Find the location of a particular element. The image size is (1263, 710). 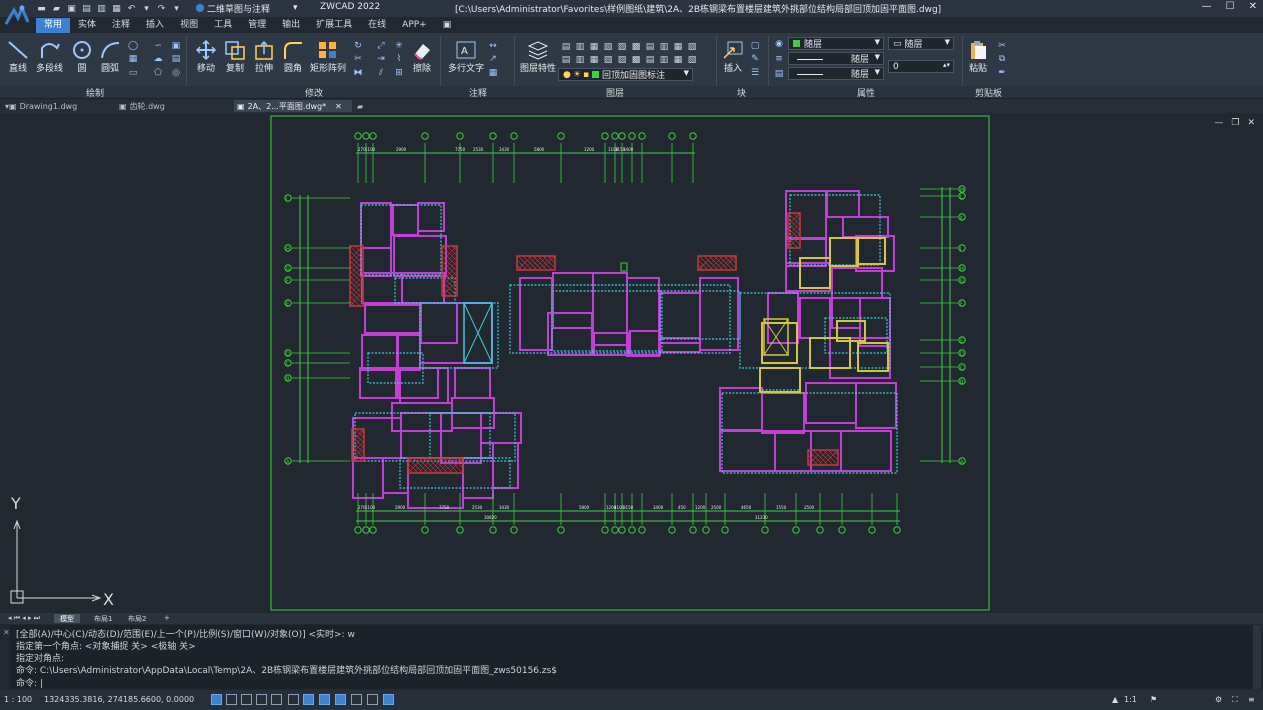

tab-solid: 实体 is located at coordinates (87, 25).